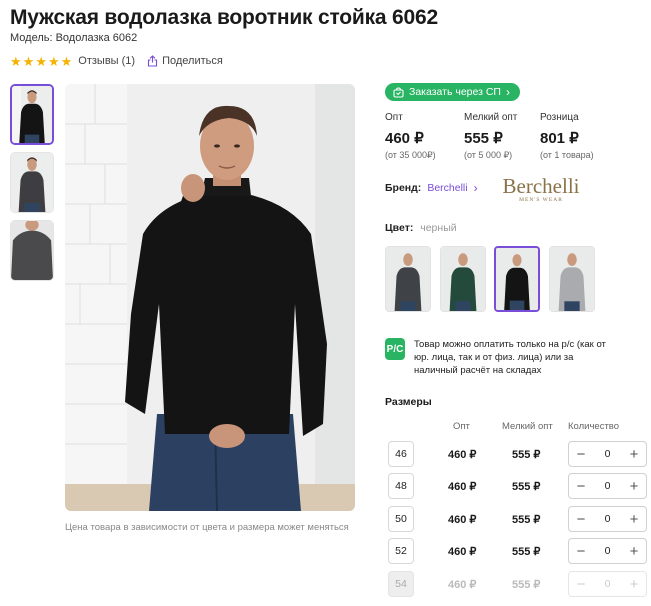  I want to click on brand-logo-subtext: MEN'S WEAR, so click(541, 200).